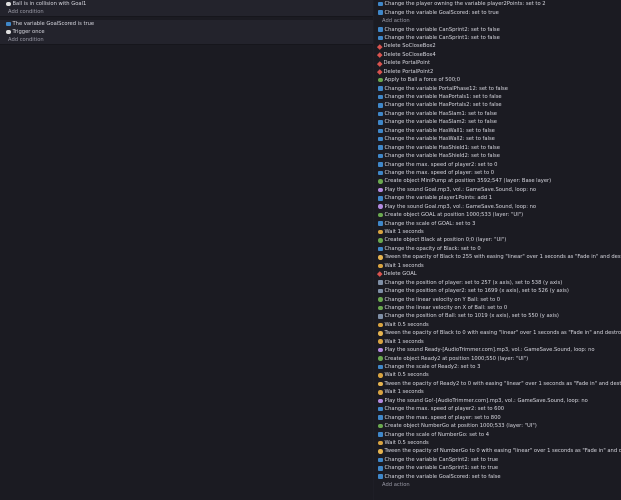 The image size is (621, 500). I want to click on action-row: Delete PortalPoint2, so click(497, 72).